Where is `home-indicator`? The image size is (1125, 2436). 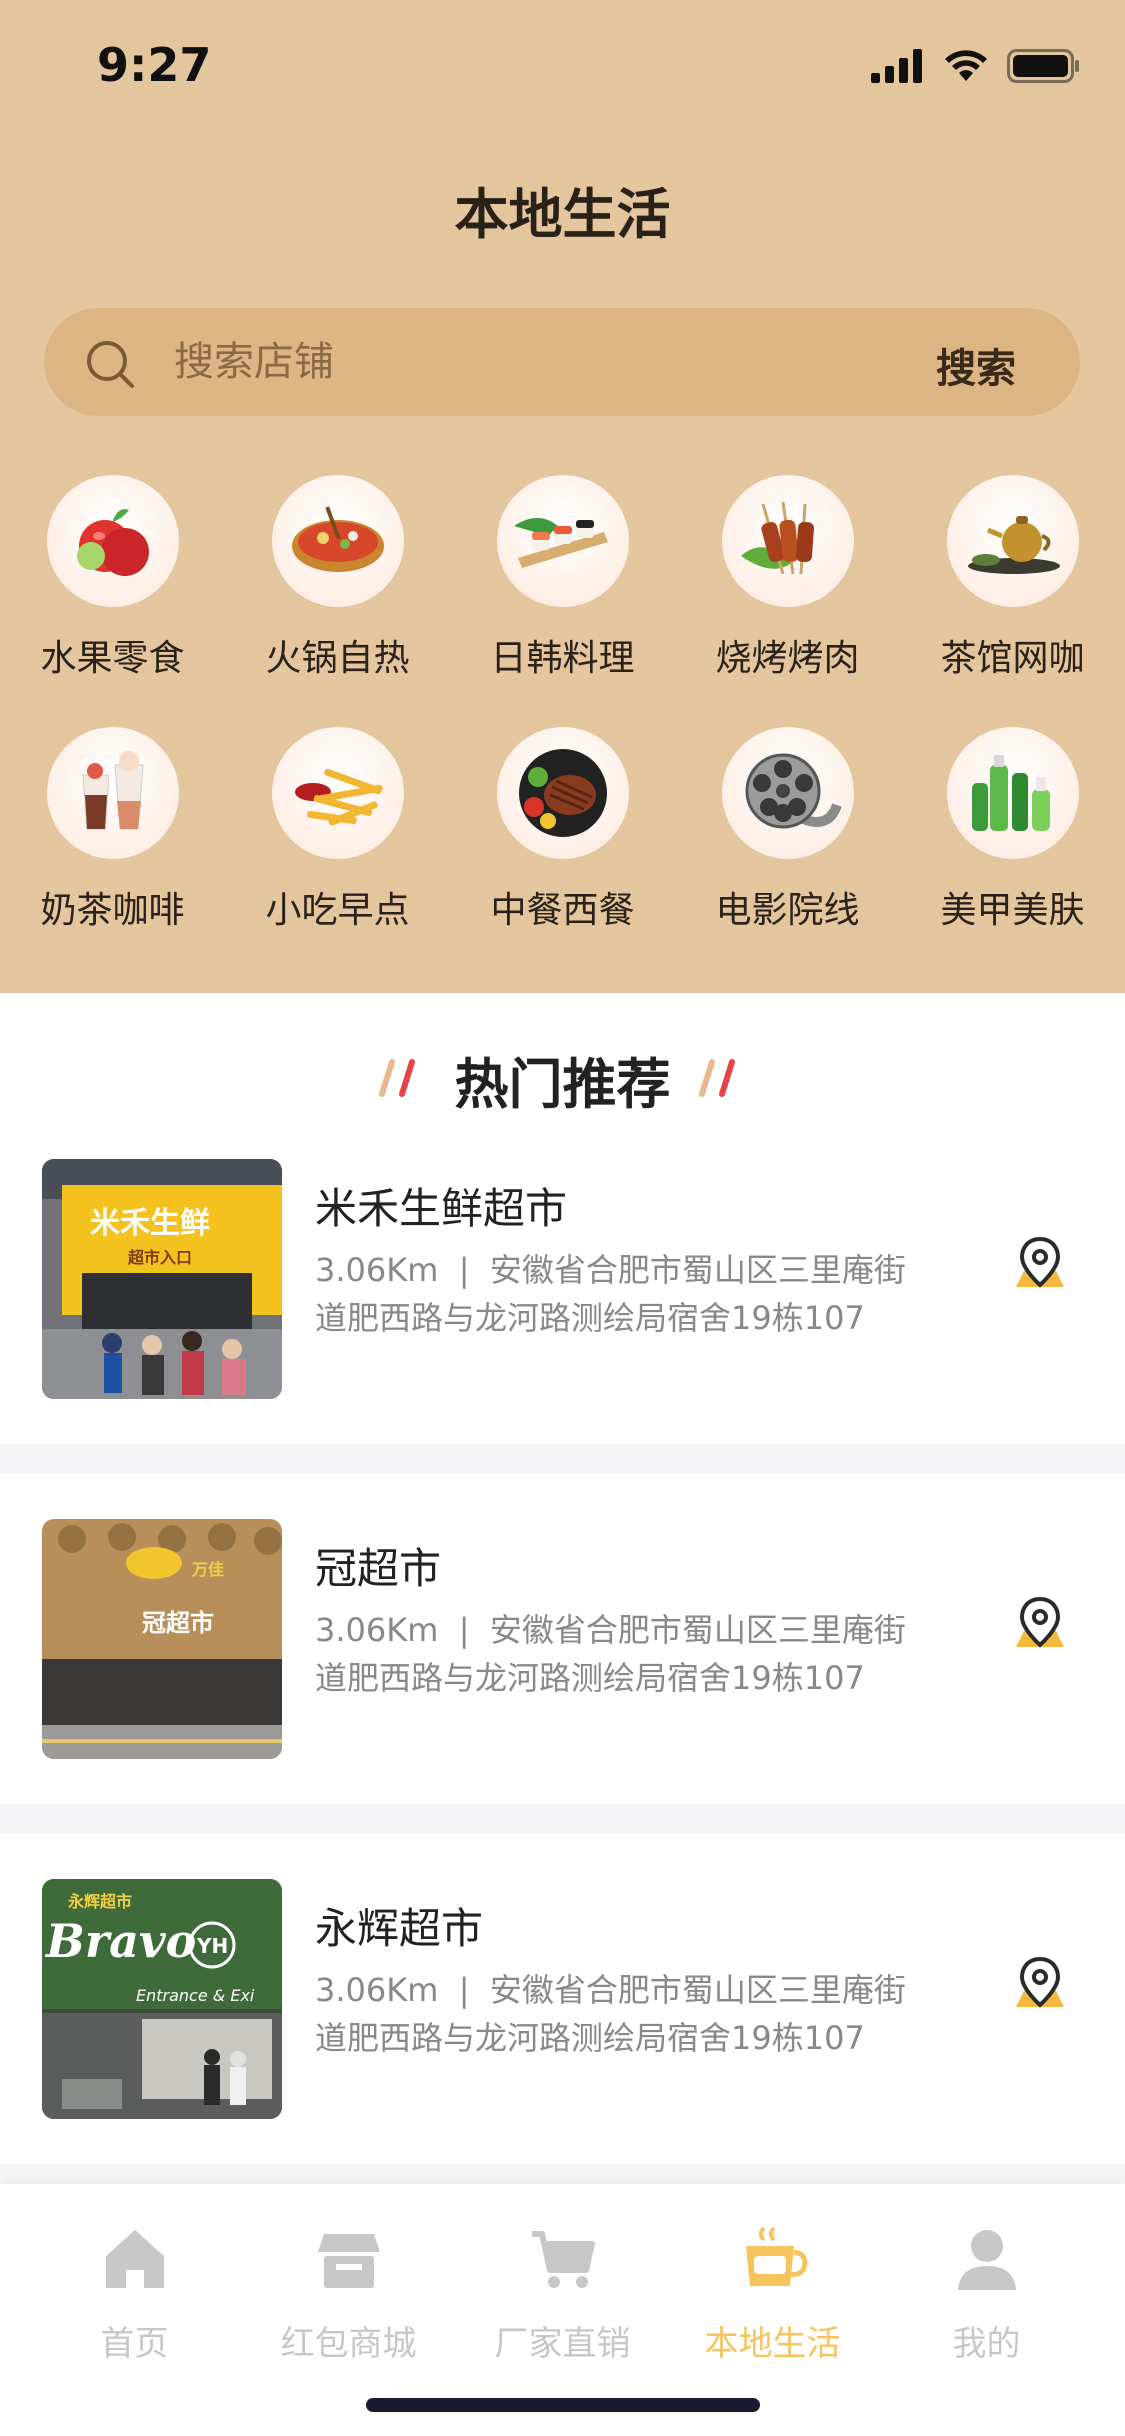
home-indicator is located at coordinates (563, 2405).